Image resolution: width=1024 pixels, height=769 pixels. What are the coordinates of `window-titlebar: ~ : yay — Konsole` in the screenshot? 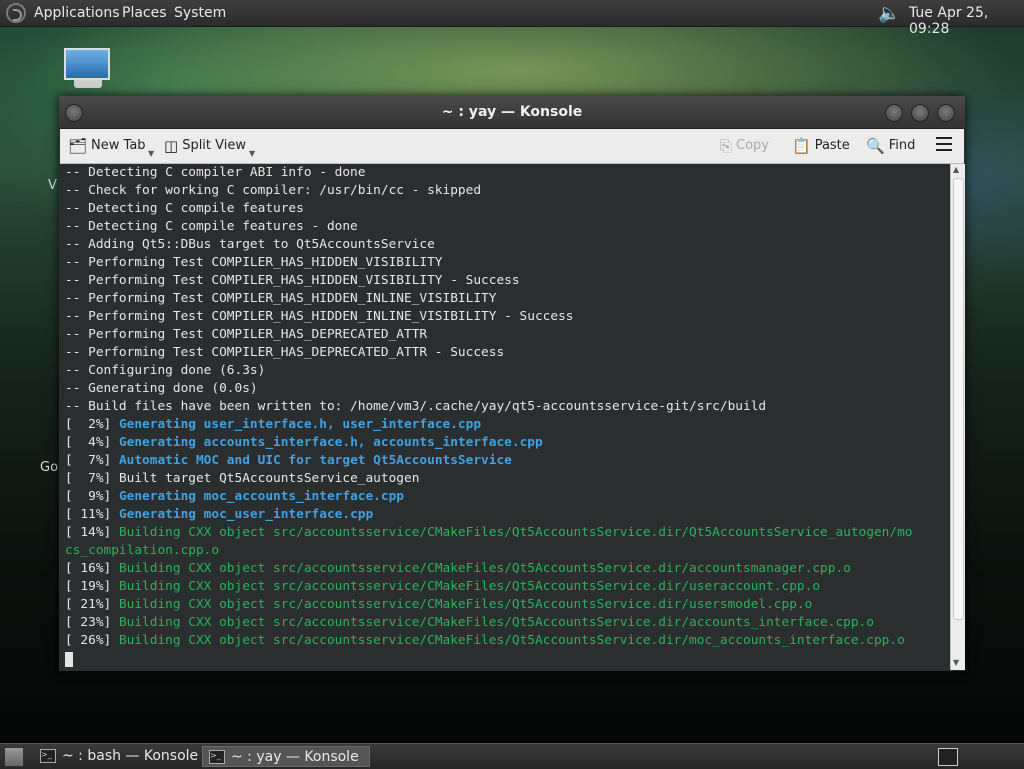 It's located at (512, 112).